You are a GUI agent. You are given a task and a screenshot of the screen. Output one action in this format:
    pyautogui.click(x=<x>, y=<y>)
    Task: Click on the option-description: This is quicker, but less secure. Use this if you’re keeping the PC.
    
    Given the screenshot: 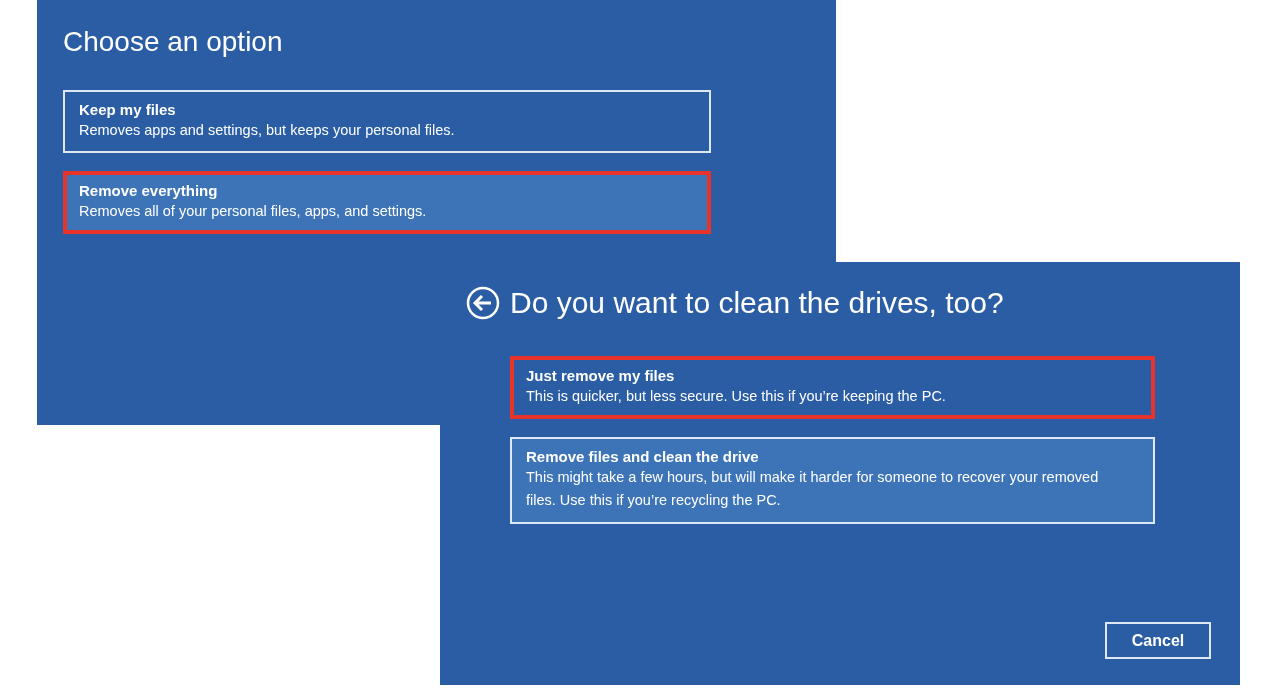 What is the action you would take?
    pyautogui.click(x=736, y=396)
    